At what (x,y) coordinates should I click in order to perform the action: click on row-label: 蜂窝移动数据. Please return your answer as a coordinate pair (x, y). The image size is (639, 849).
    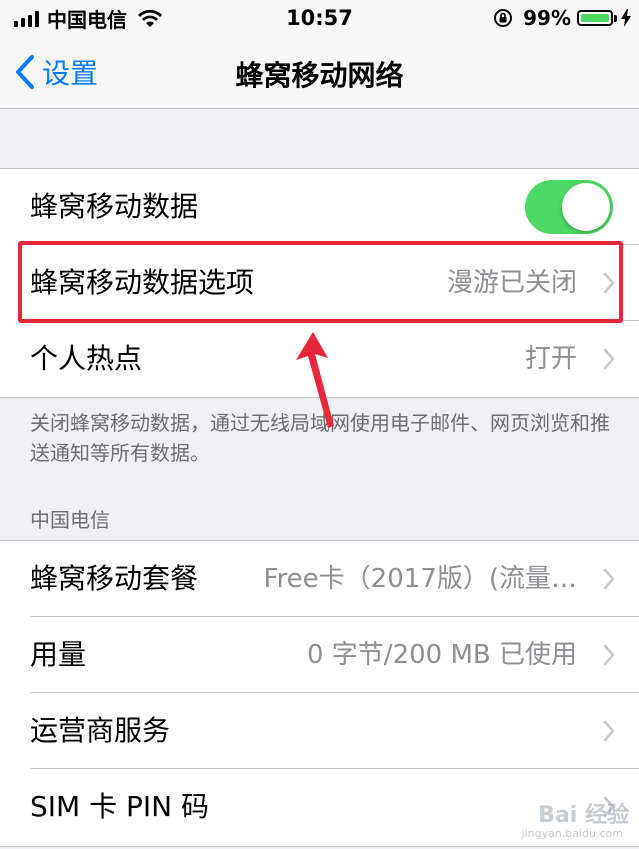
    Looking at the image, I should click on (114, 206).